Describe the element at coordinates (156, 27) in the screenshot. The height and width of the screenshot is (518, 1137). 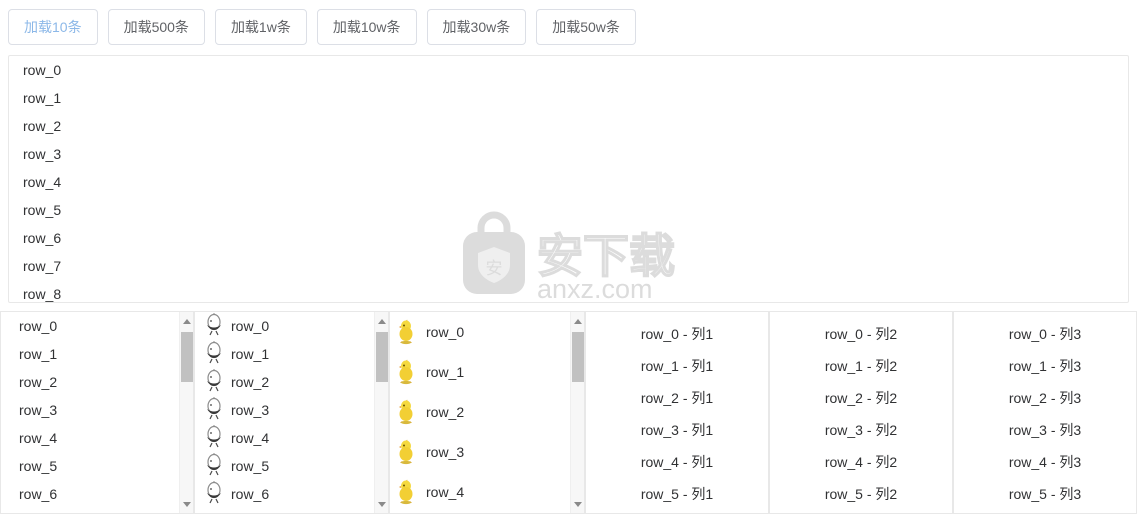
I see `load-button-1: 加载500条` at that location.